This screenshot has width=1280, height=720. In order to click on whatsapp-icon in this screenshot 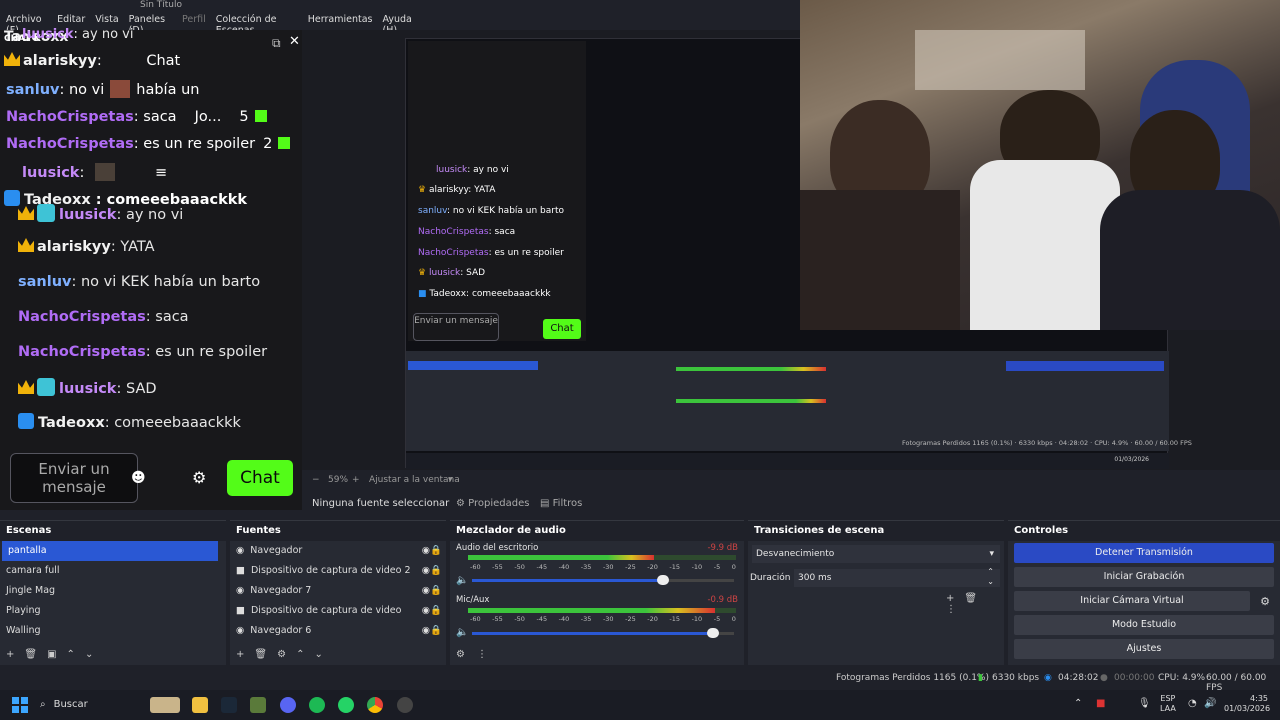, I will do `click(346, 705)`.